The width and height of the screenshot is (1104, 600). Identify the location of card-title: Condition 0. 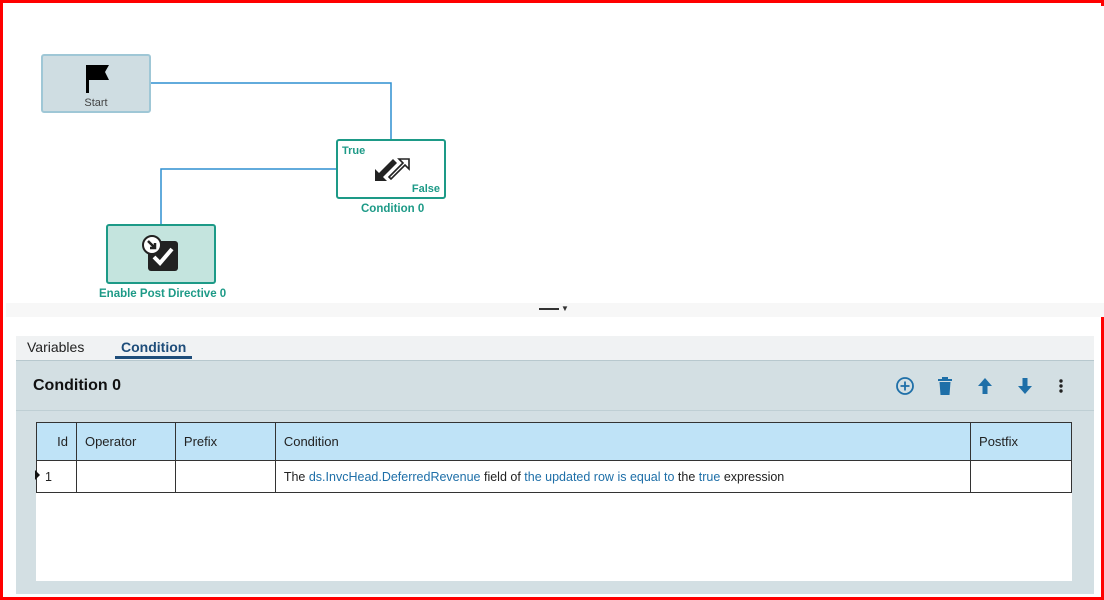
(77, 385).